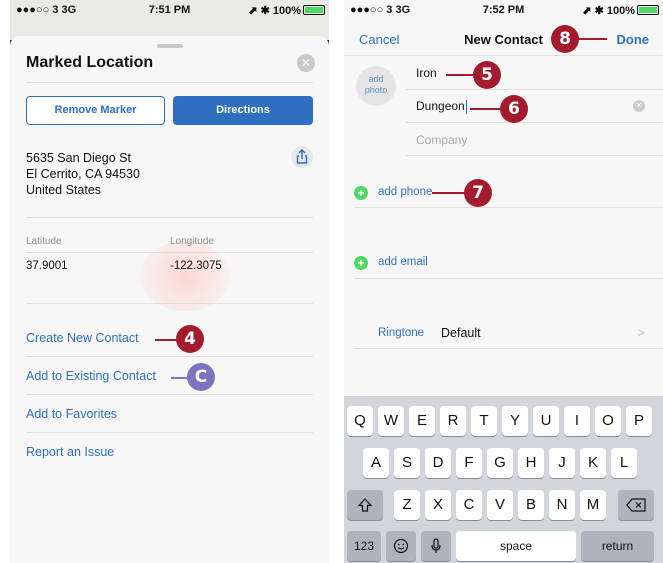 The width and height of the screenshot is (663, 563). What do you see at coordinates (44, 241) in the screenshot?
I see `latitude-label: Latitude` at bounding box center [44, 241].